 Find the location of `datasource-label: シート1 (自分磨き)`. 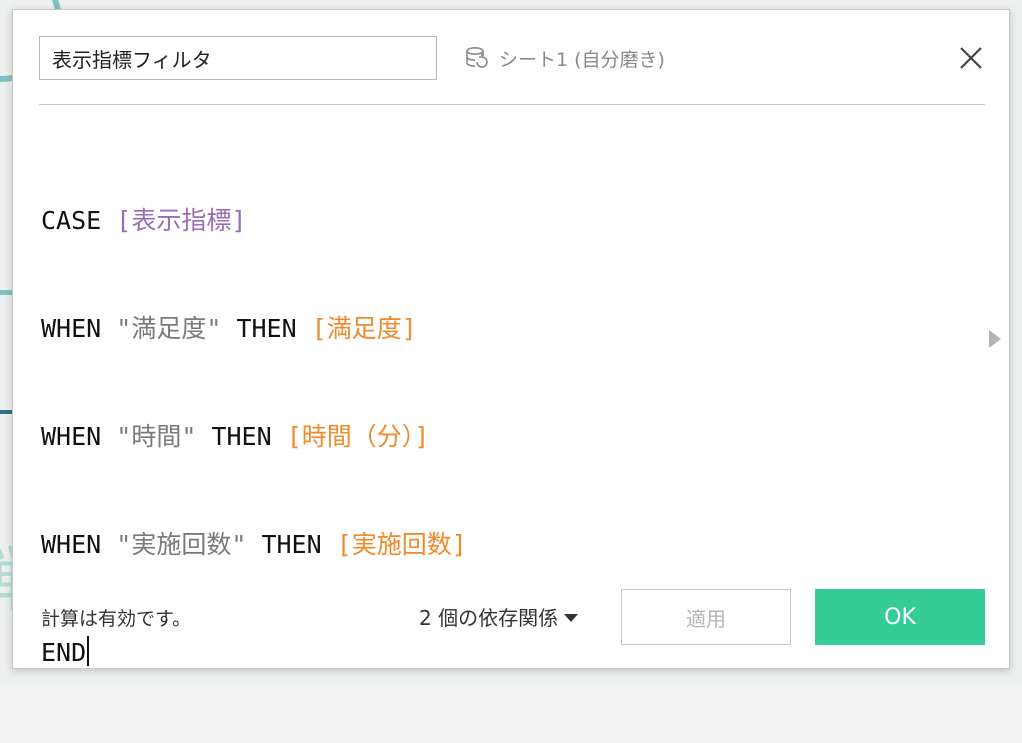

datasource-label: シート1 (自分磨き) is located at coordinates (564, 58).